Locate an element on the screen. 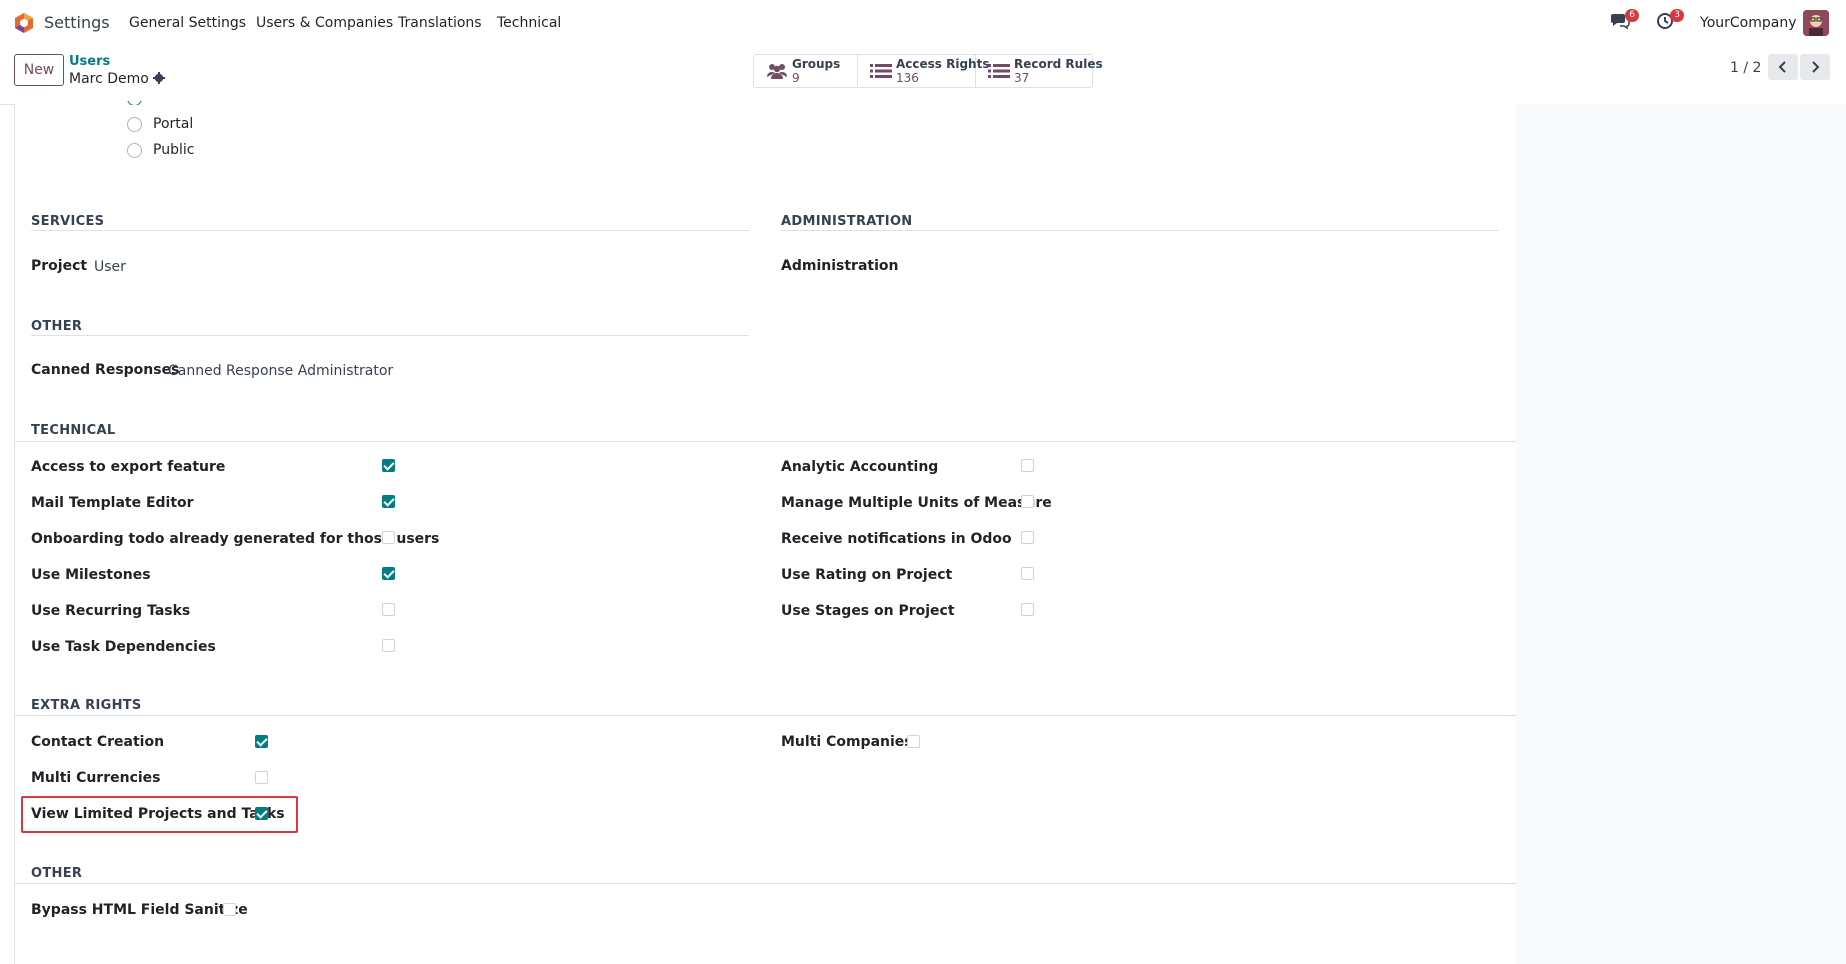 This screenshot has width=1846, height=964. record-rules-label: Record Rules is located at coordinates (1058, 64).